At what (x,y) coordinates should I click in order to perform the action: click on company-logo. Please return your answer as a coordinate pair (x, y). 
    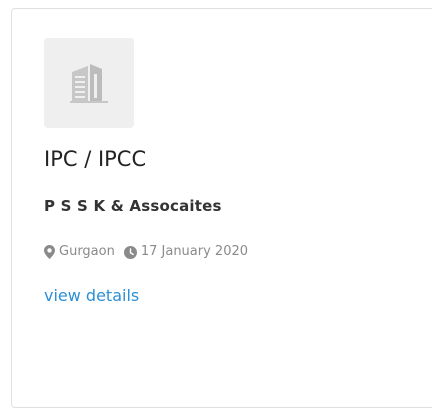
    Looking at the image, I should click on (89, 83).